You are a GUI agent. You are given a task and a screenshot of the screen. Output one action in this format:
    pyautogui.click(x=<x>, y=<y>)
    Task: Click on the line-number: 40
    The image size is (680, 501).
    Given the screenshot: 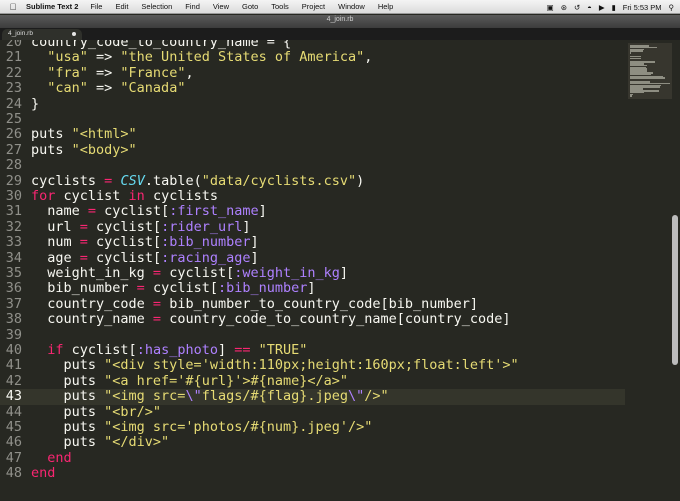 What is the action you would take?
    pyautogui.click(x=13, y=350)
    